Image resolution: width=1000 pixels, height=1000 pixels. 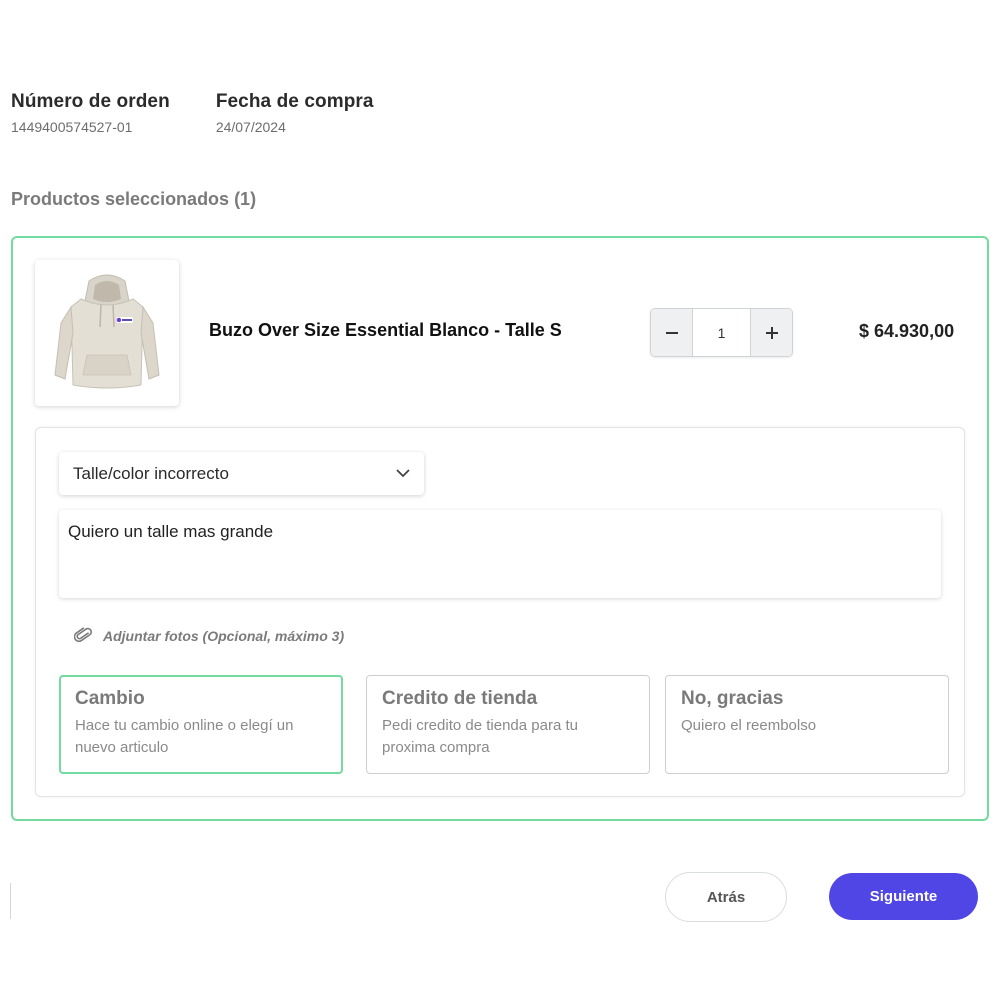 I want to click on return-comment-field: Quiero un talle mas grande, so click(x=500, y=554).